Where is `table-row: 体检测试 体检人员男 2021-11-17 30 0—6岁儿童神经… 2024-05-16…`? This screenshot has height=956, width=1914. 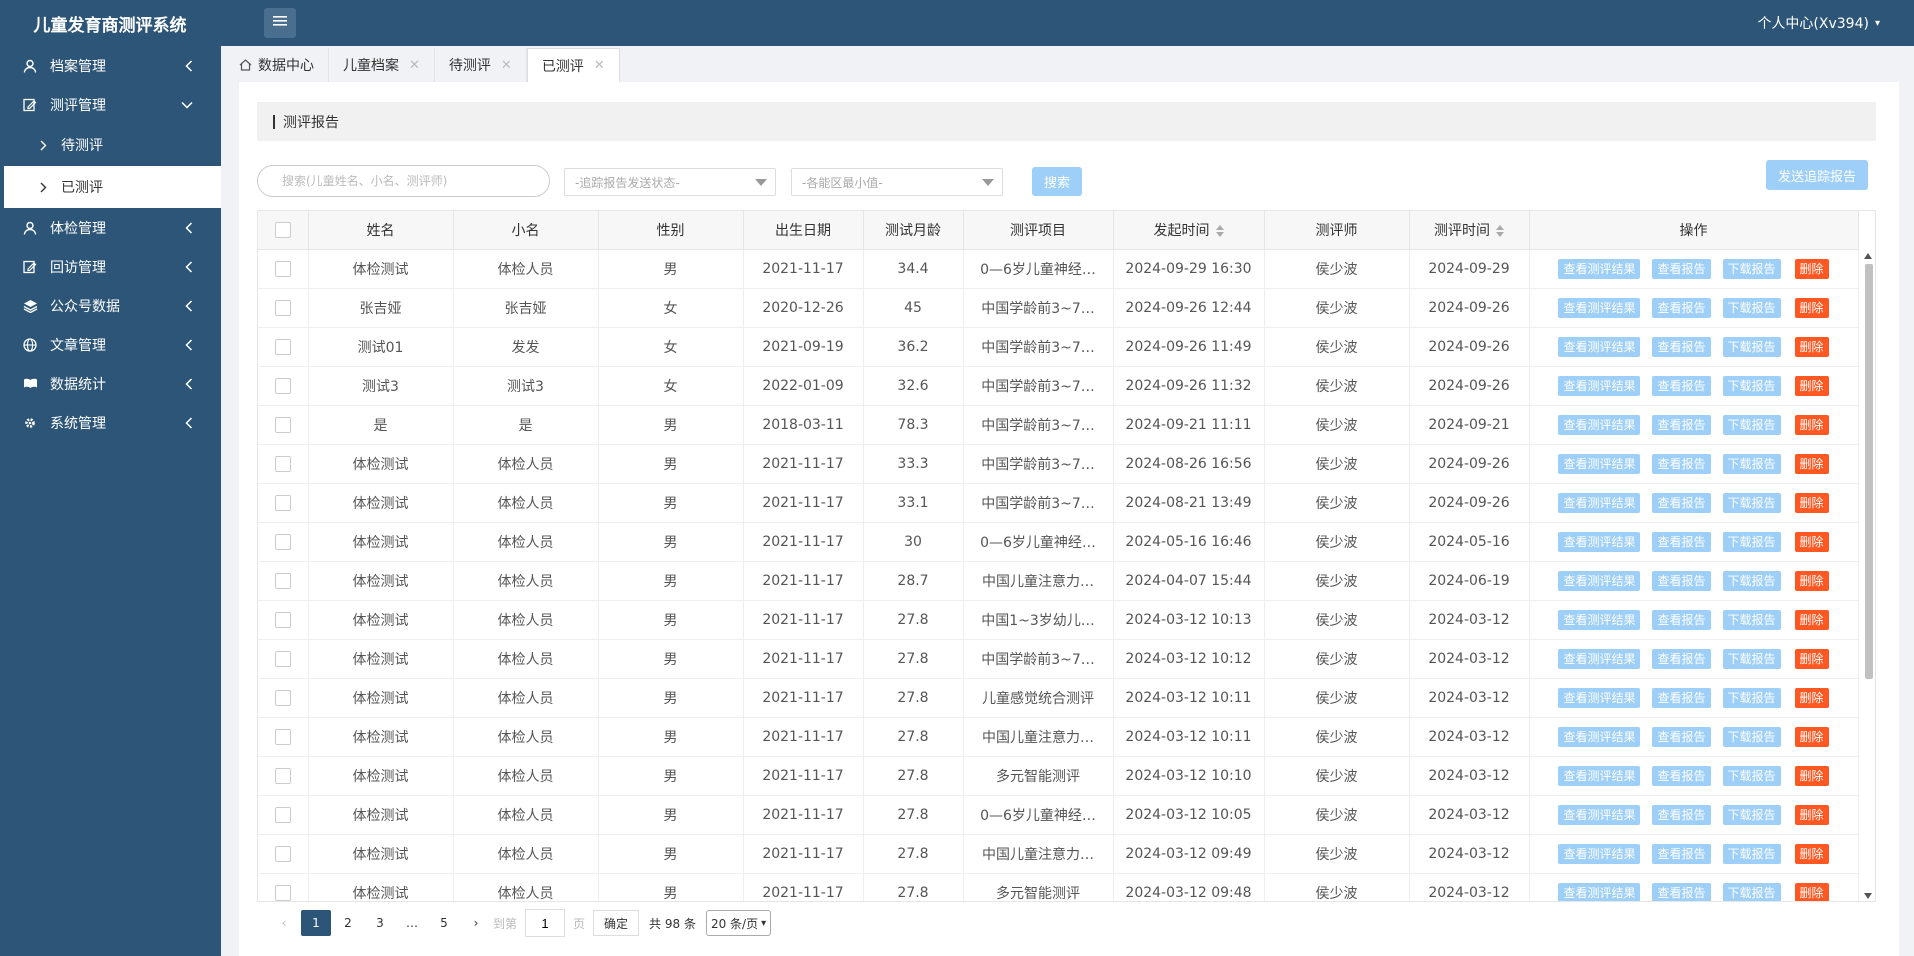 table-row: 体检测试 体检人员男 2021-11-17 30 0—6岁儿童神经… 2024-05-16… is located at coordinates (1058, 542).